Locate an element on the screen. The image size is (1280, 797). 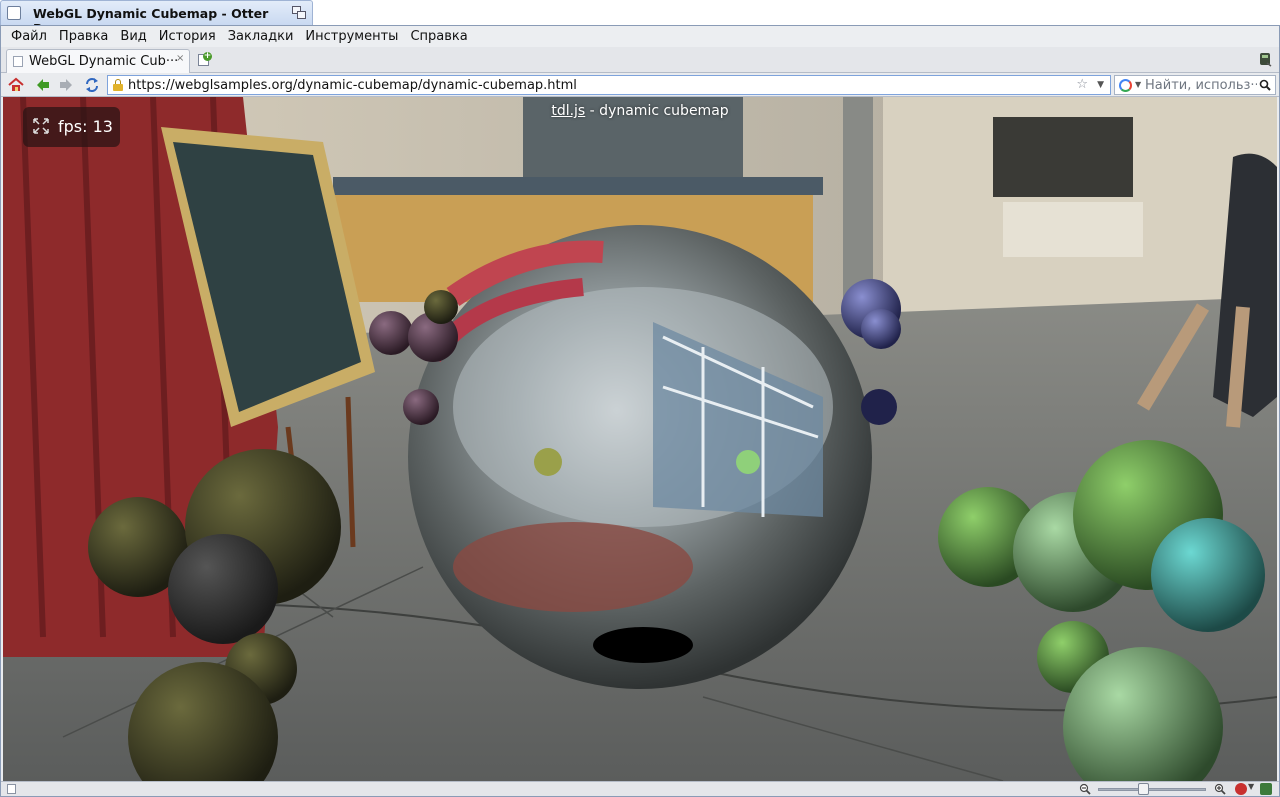
home-button is located at coordinates (16, 85).